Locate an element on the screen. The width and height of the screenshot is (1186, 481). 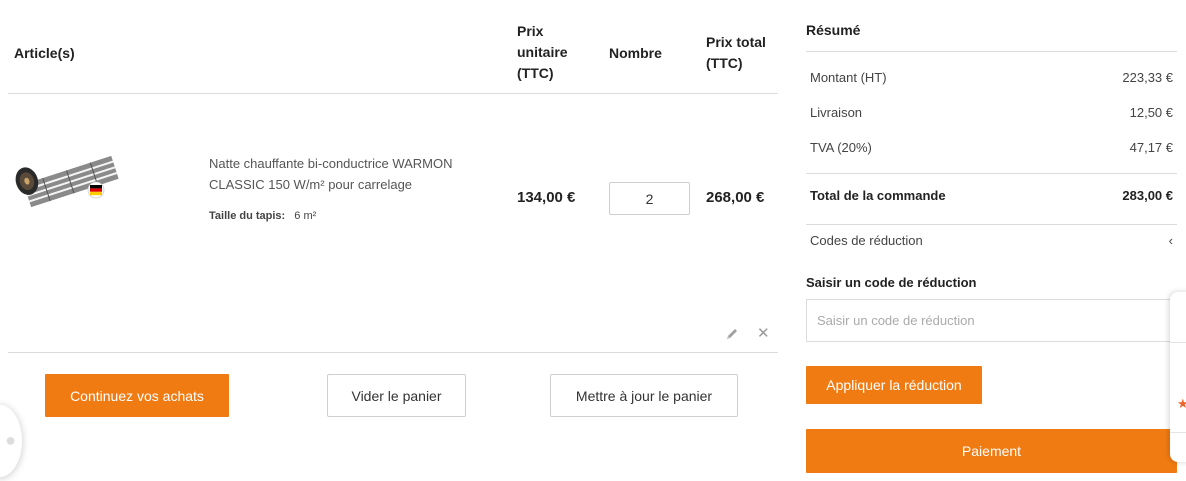
discount-codes-toggle: Codes de réduction ‹ is located at coordinates (991, 240).